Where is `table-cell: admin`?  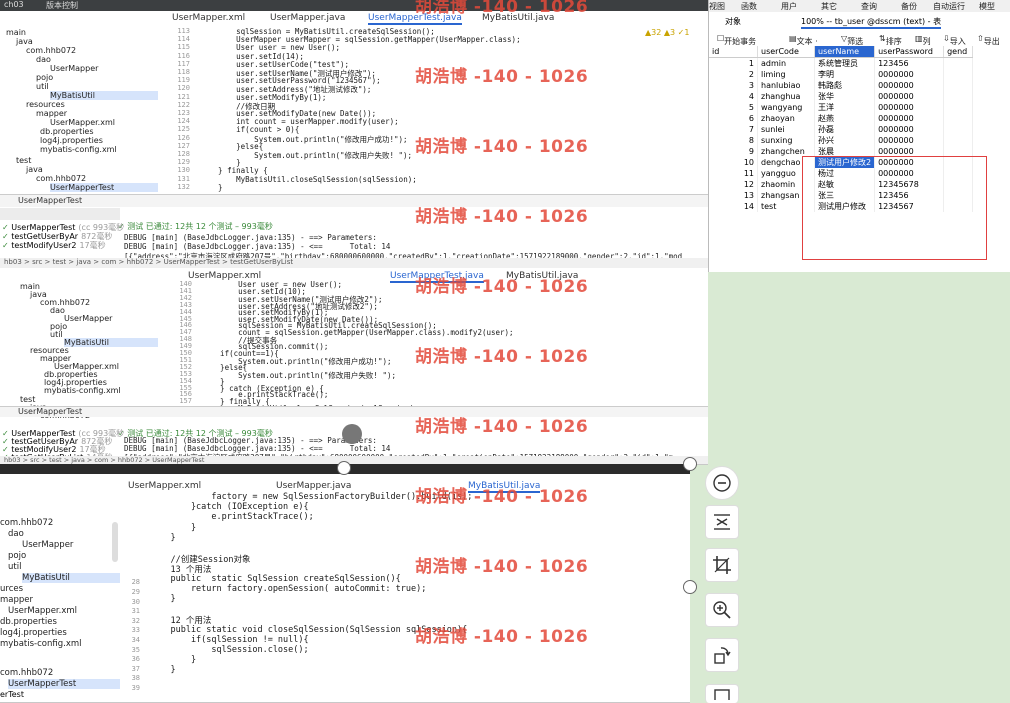 table-cell: admin is located at coordinates (786, 63).